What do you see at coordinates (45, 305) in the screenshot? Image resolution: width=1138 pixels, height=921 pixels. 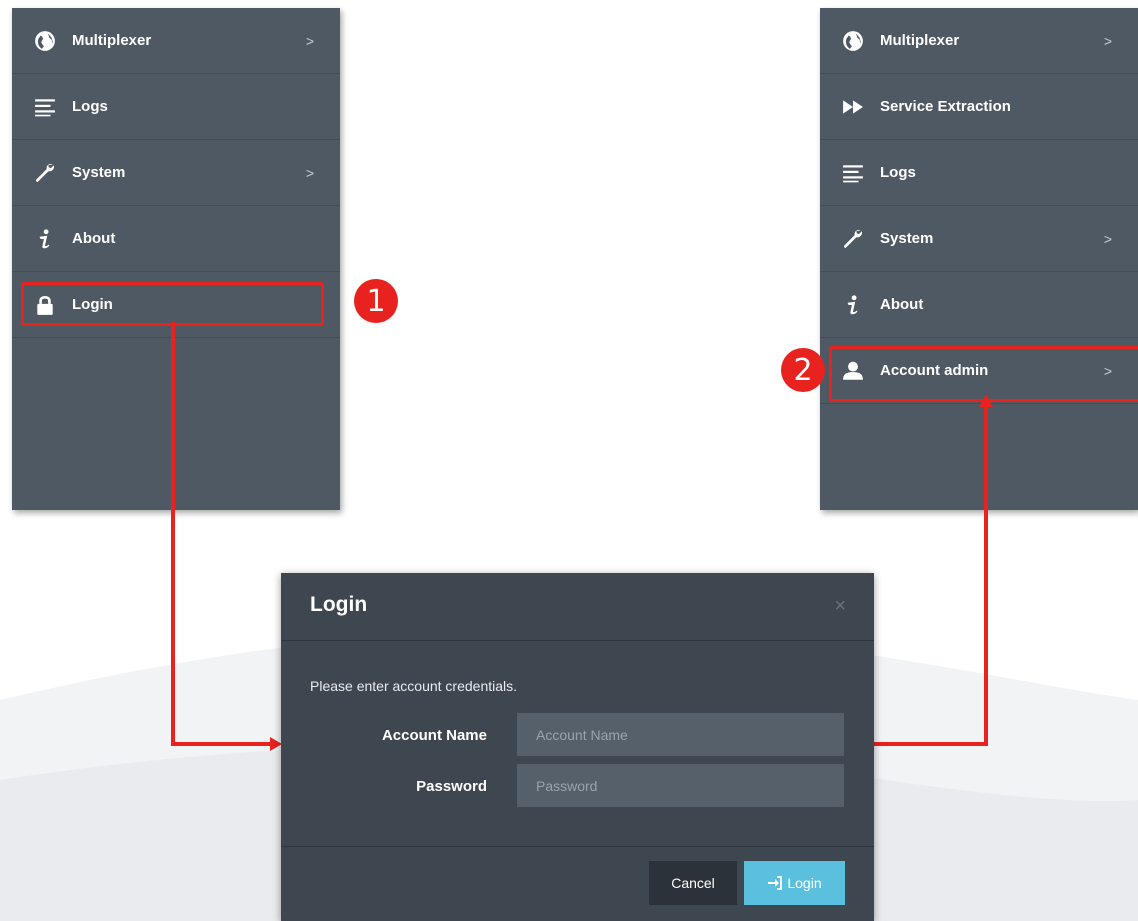 I see `lock-icon` at bounding box center [45, 305].